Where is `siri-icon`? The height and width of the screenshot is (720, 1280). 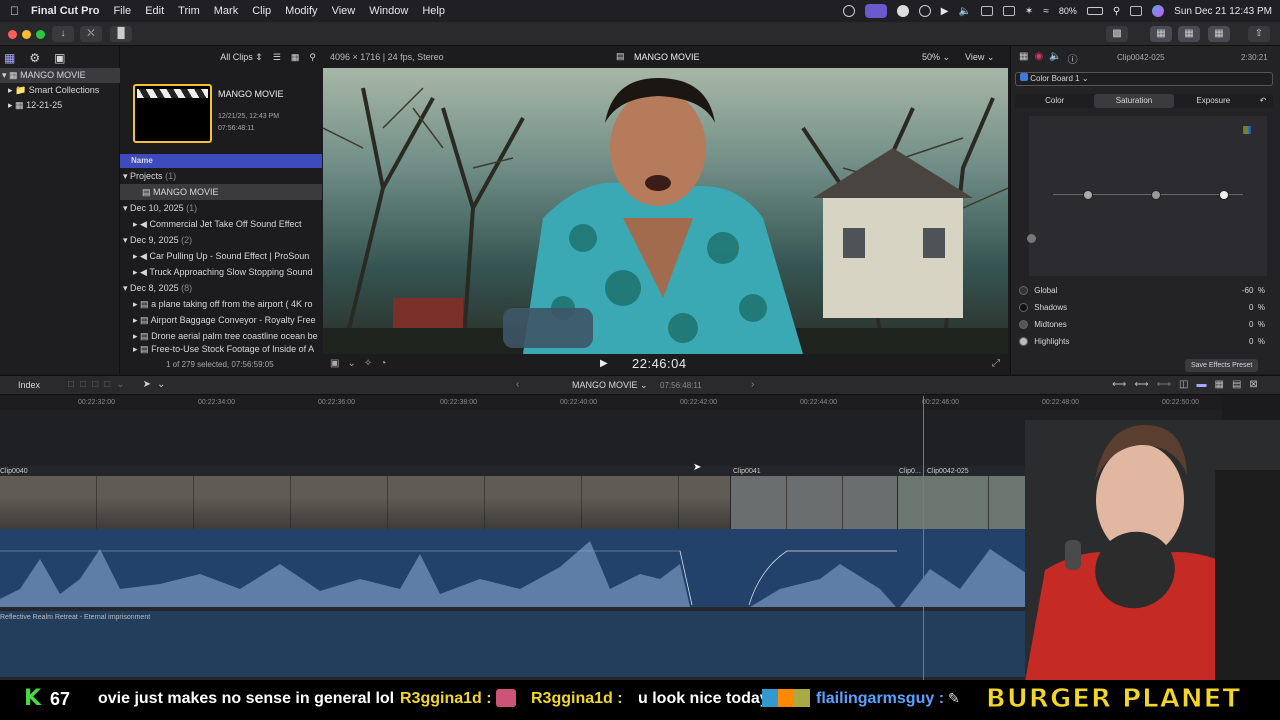 siri-icon is located at coordinates (1158, 11).